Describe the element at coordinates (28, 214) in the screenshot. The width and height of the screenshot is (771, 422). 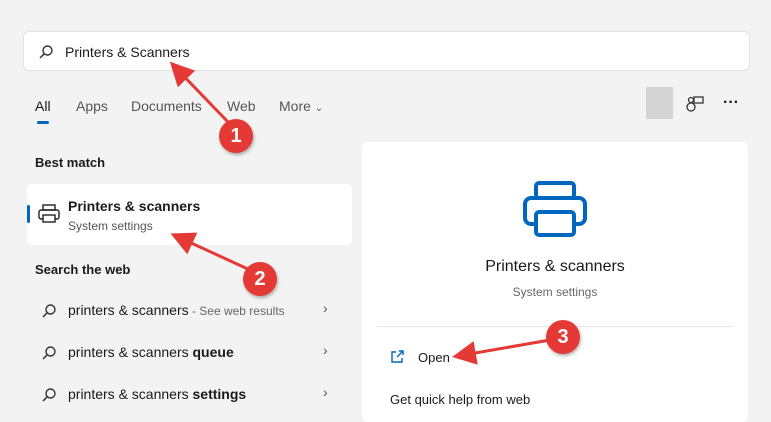
I see `selection-indicator` at that location.